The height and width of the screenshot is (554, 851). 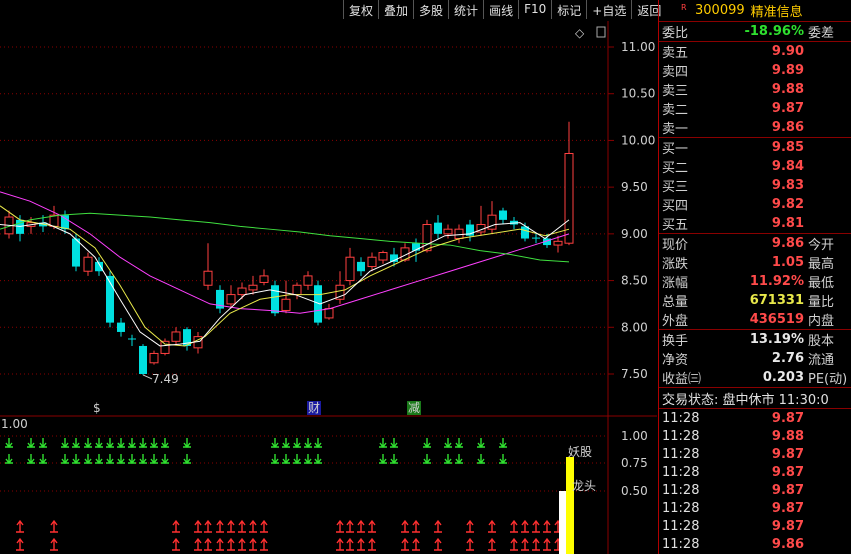 What do you see at coordinates (395, 9) in the screenshot?
I see `toolbar-button: 叠加` at bounding box center [395, 9].